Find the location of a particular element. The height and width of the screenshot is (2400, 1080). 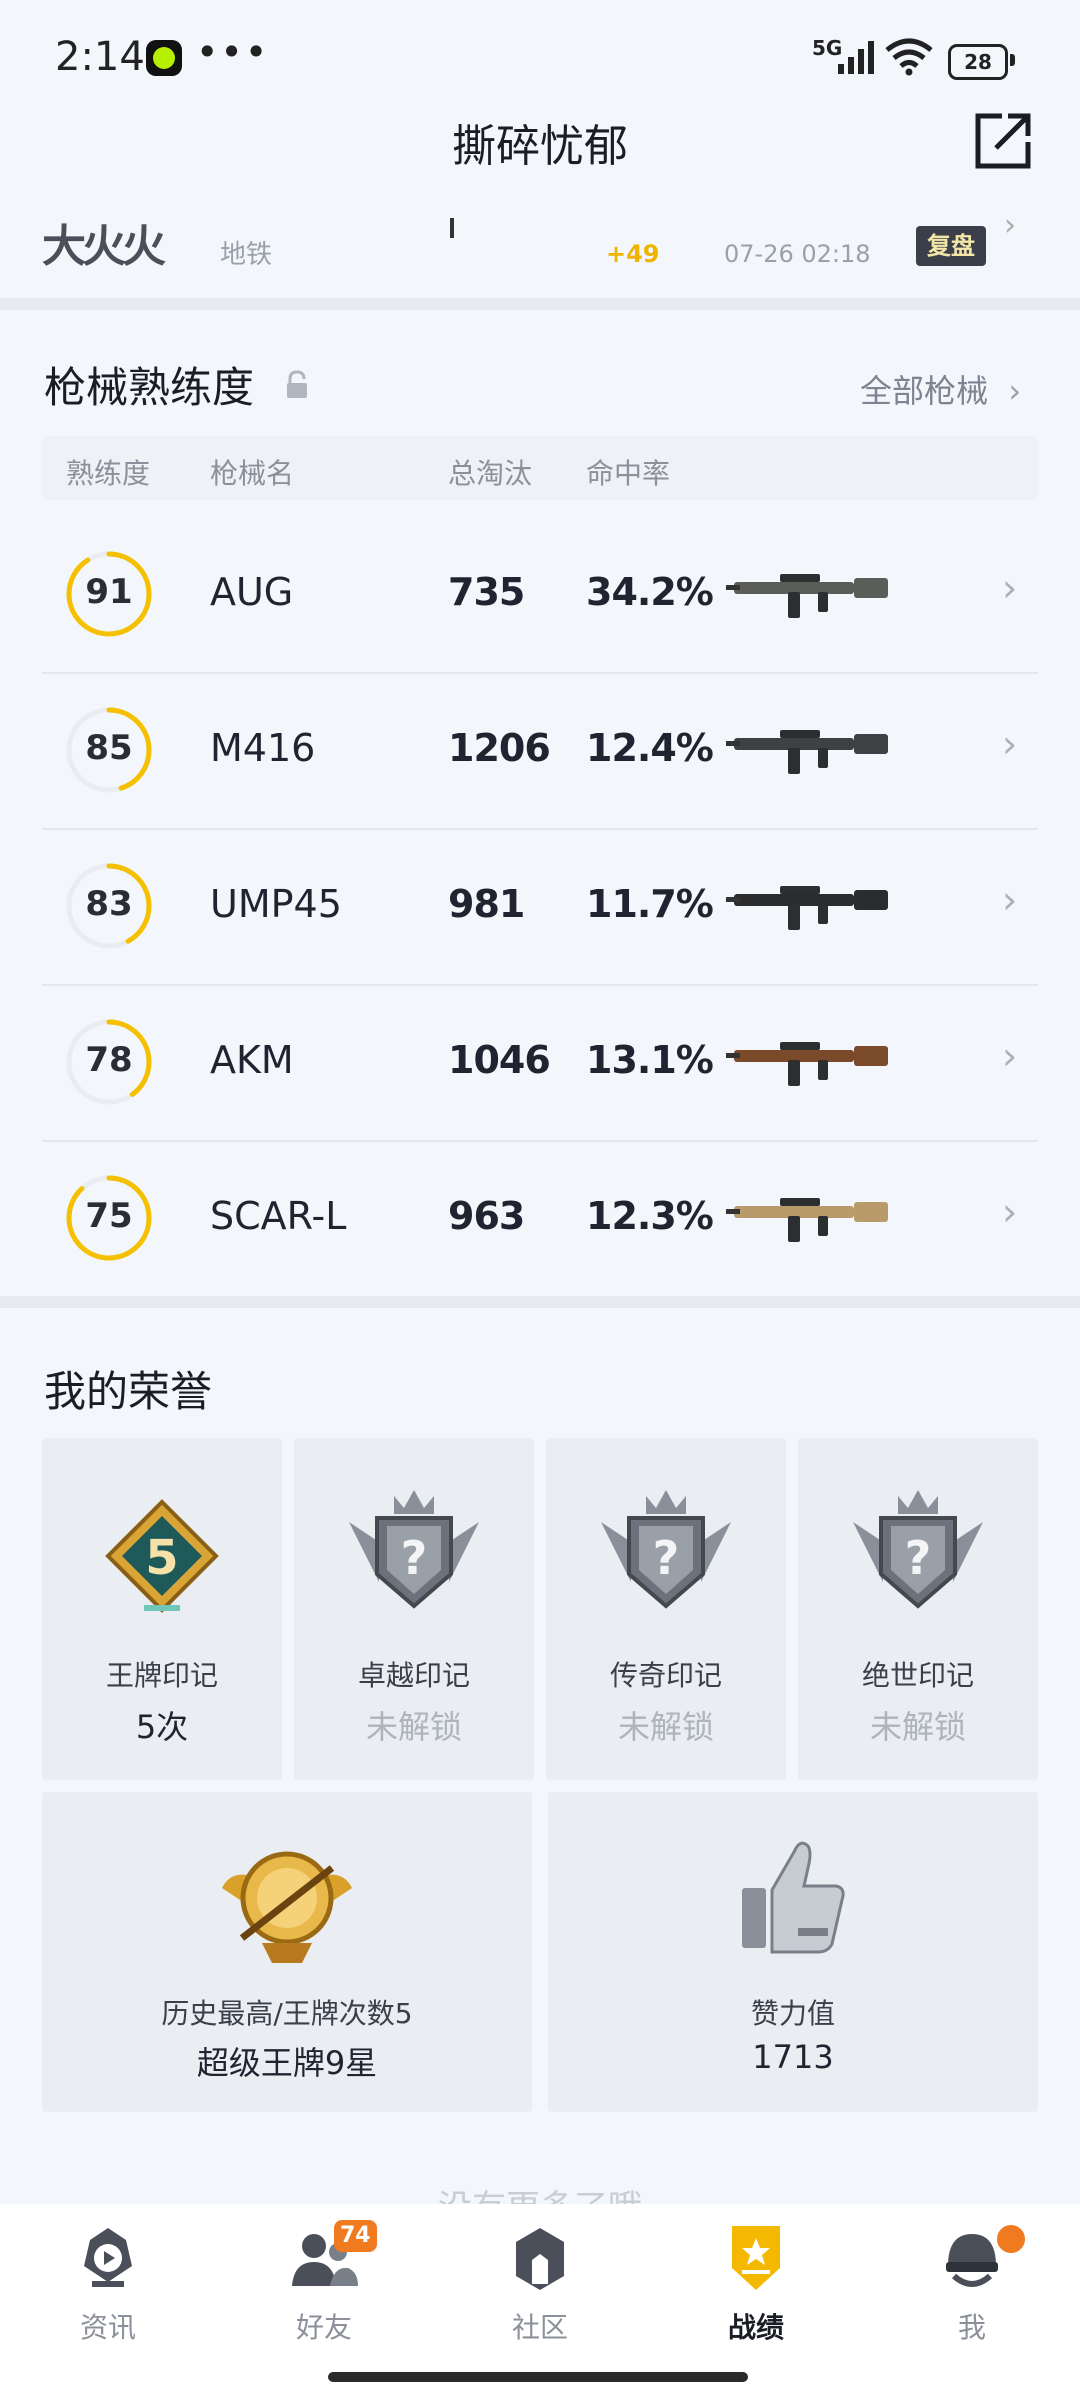

weapon-kills: 1046 is located at coordinates (499, 1060).